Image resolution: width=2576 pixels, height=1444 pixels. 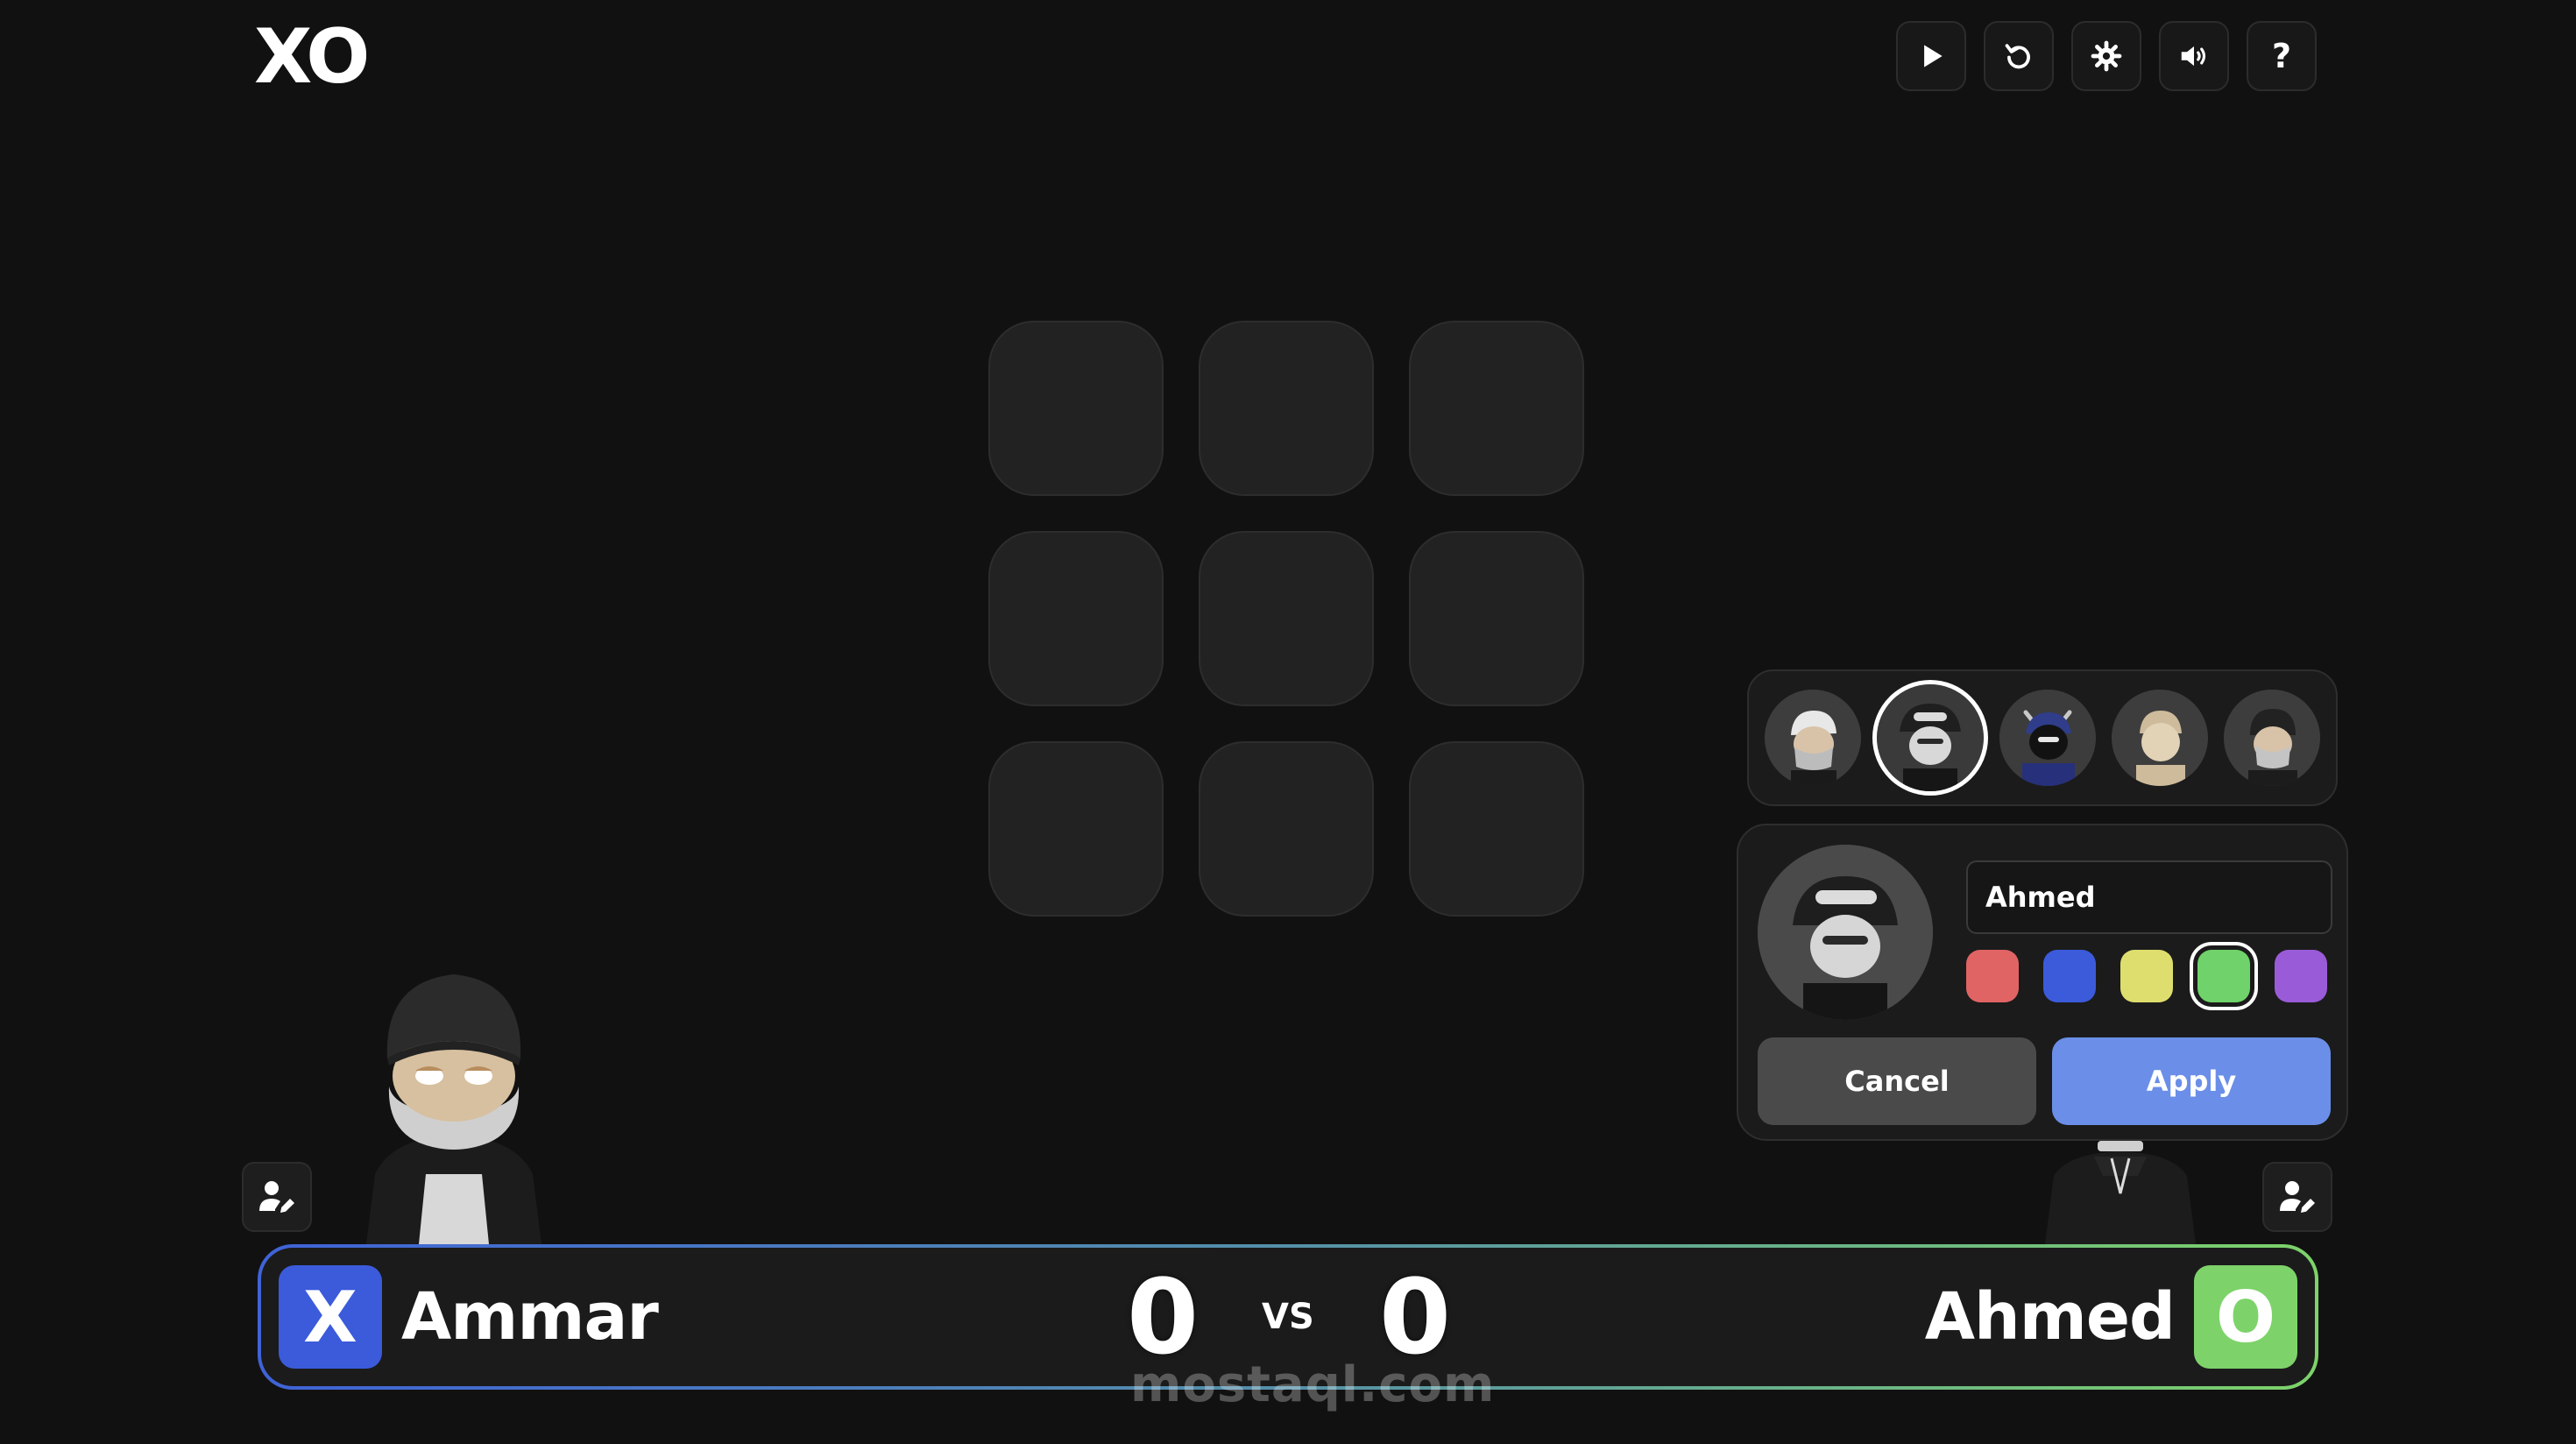 I want to click on settings-gear-icon, so click(x=2106, y=56).